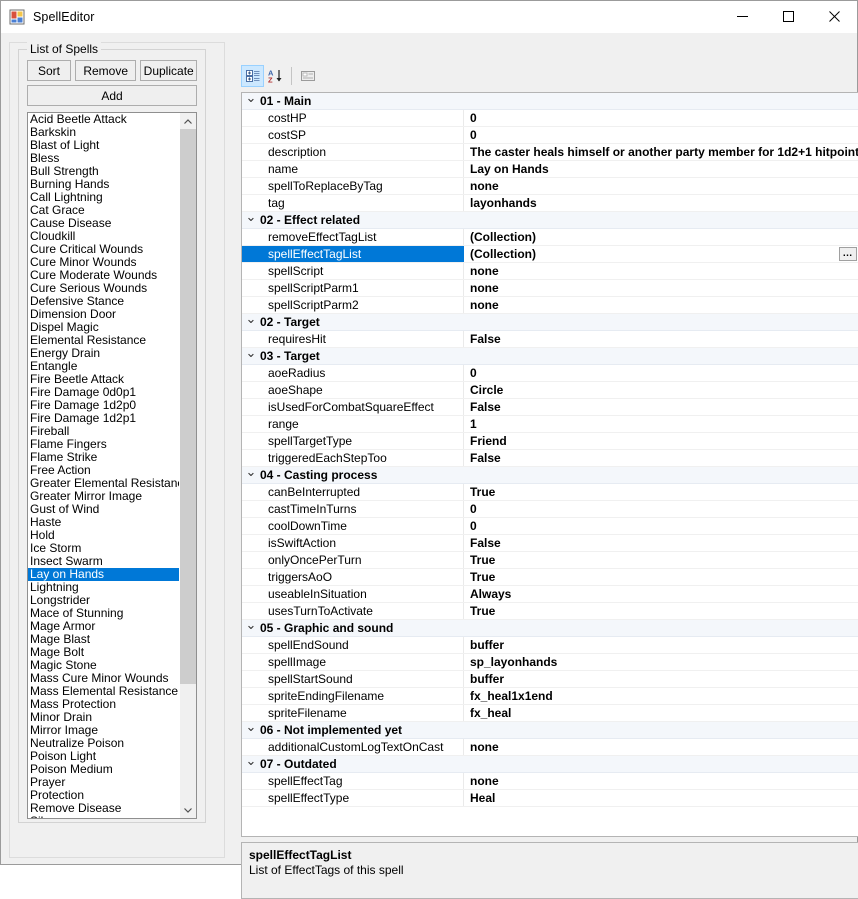 This screenshot has height=899, width=858. Describe the element at coordinates (103, 561) in the screenshot. I see `list-item: Insect Swarm` at that location.